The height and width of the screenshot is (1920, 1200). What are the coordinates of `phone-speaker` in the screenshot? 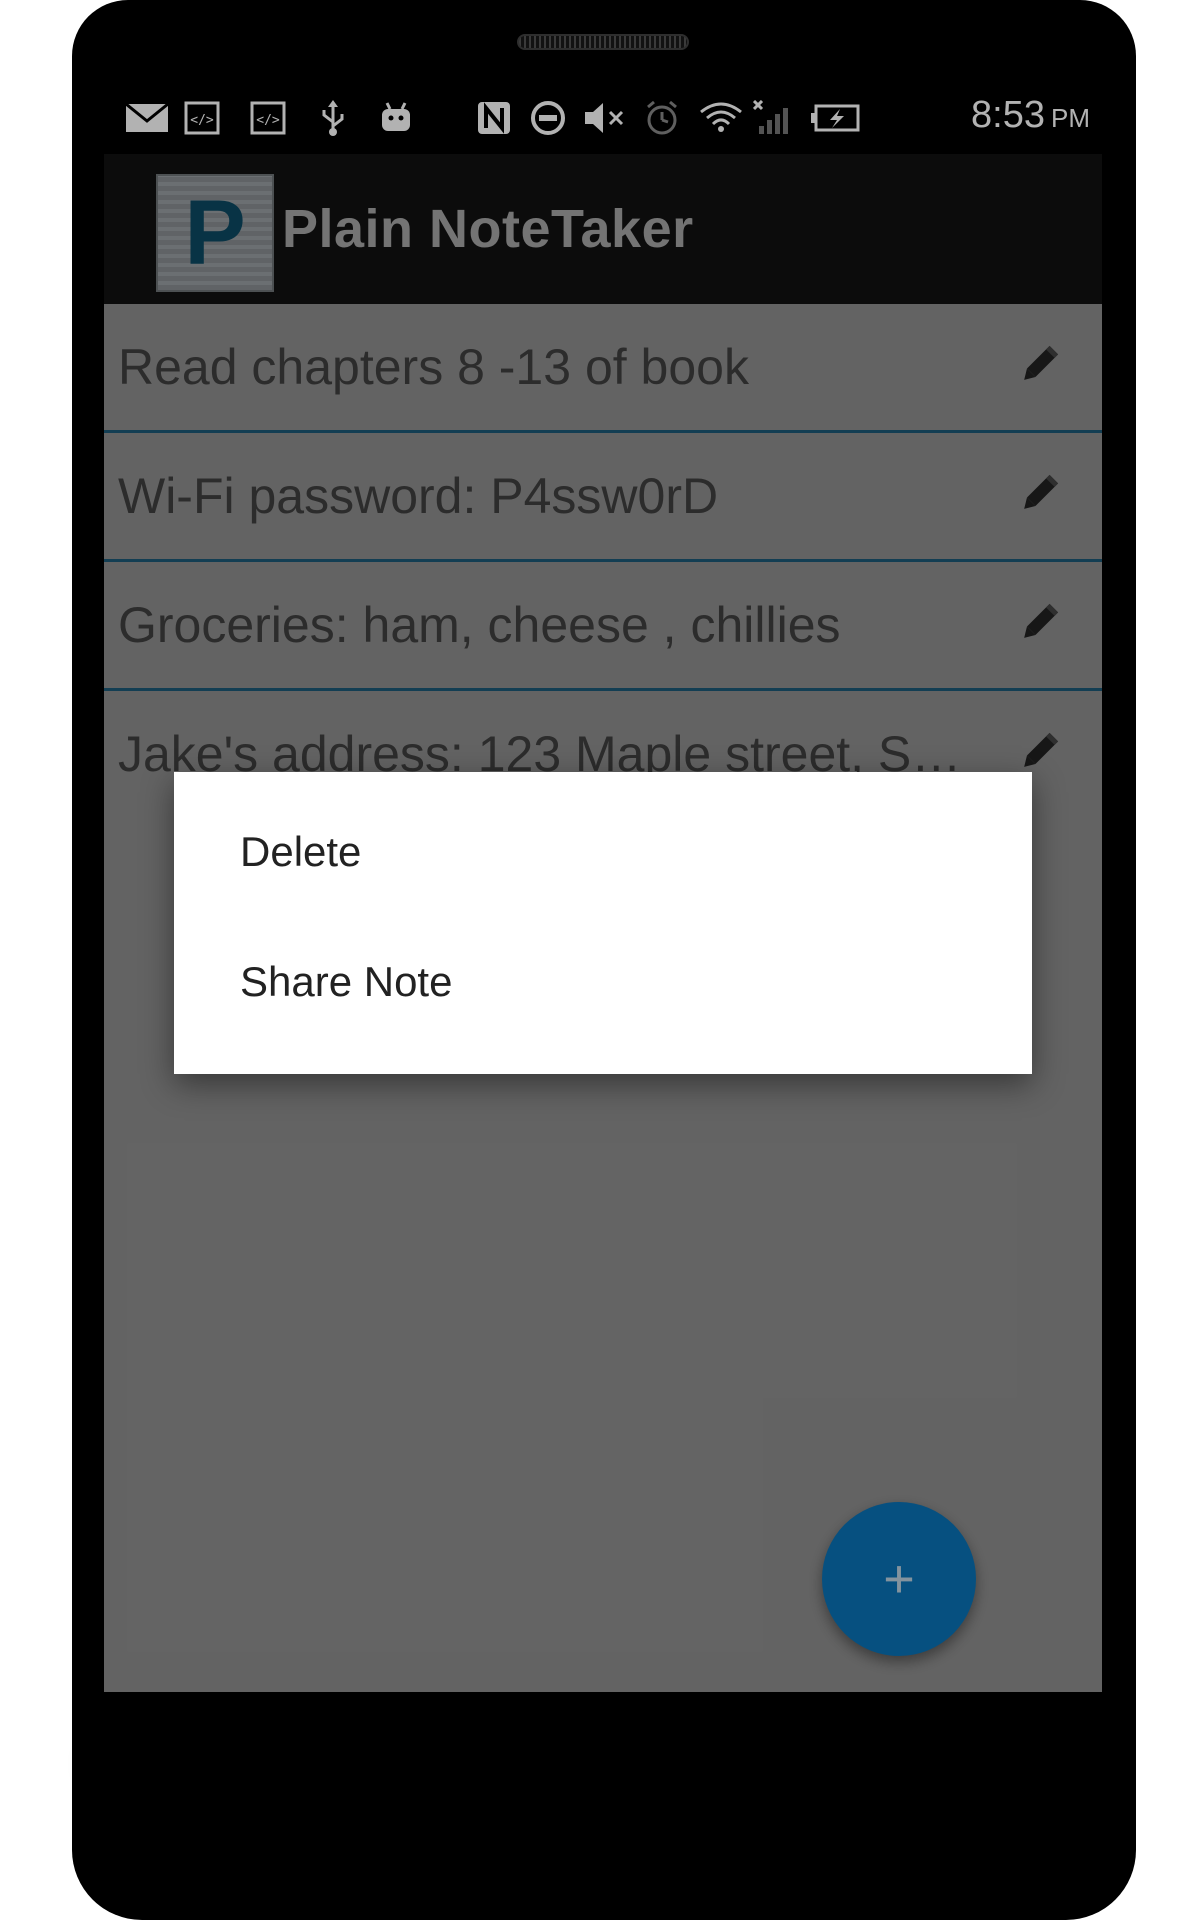 It's located at (603, 42).